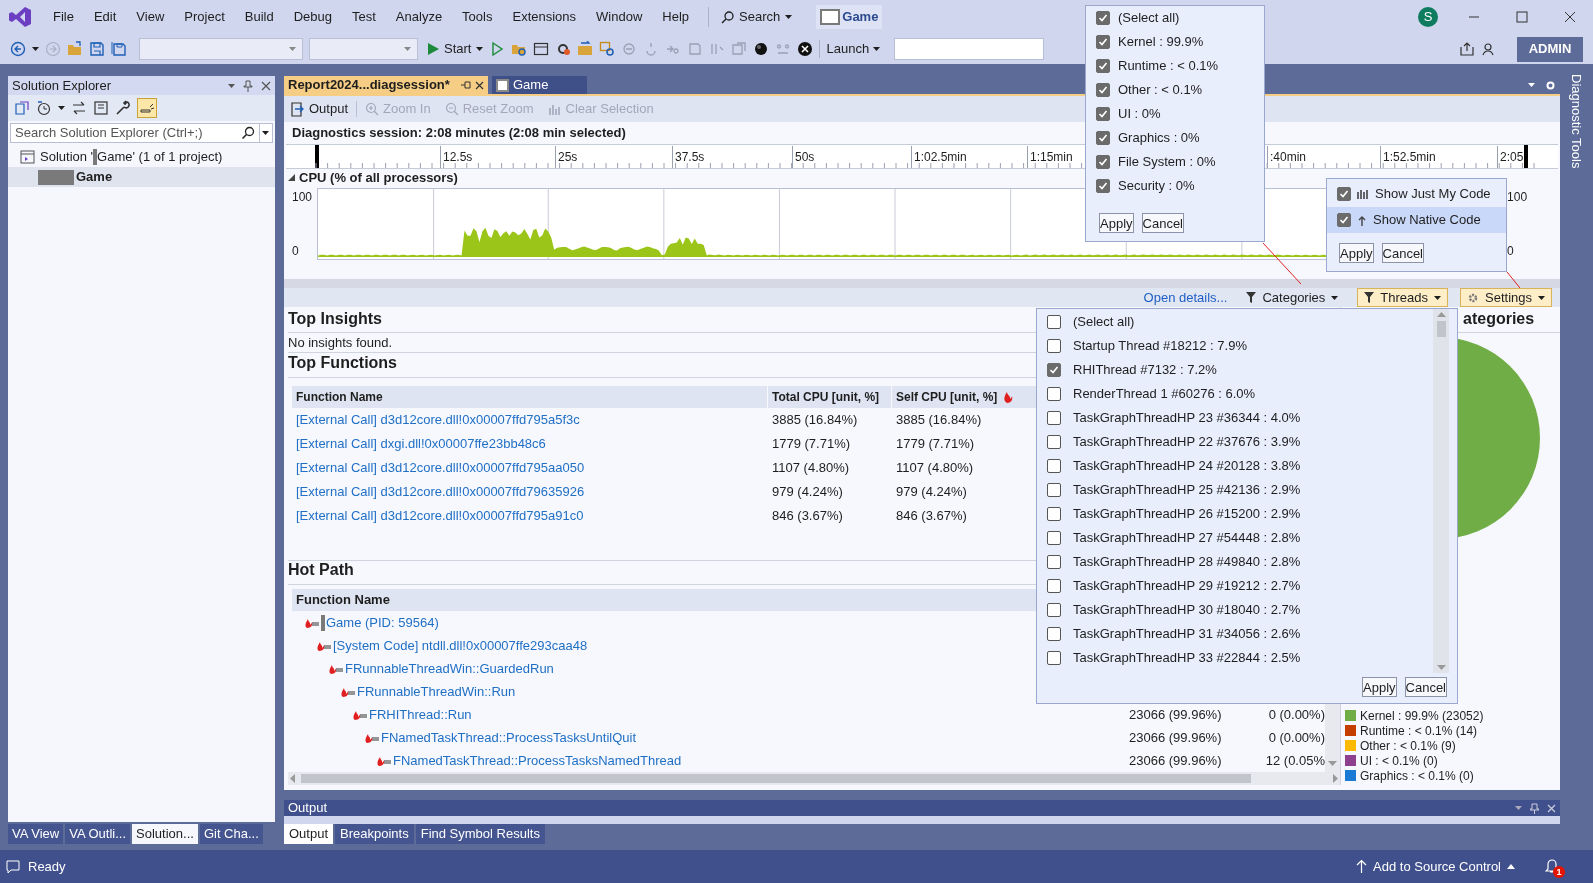 The width and height of the screenshot is (1593, 883). What do you see at coordinates (941, 157) in the screenshot?
I see `tick-label: 1:02.5min` at bounding box center [941, 157].